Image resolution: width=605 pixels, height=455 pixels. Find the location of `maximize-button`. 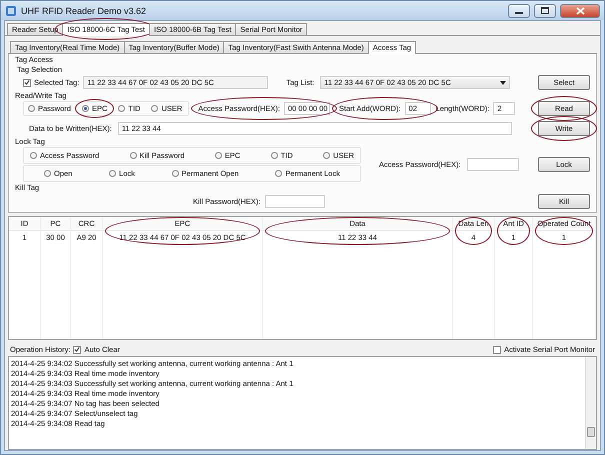

maximize-button is located at coordinates (545, 11).